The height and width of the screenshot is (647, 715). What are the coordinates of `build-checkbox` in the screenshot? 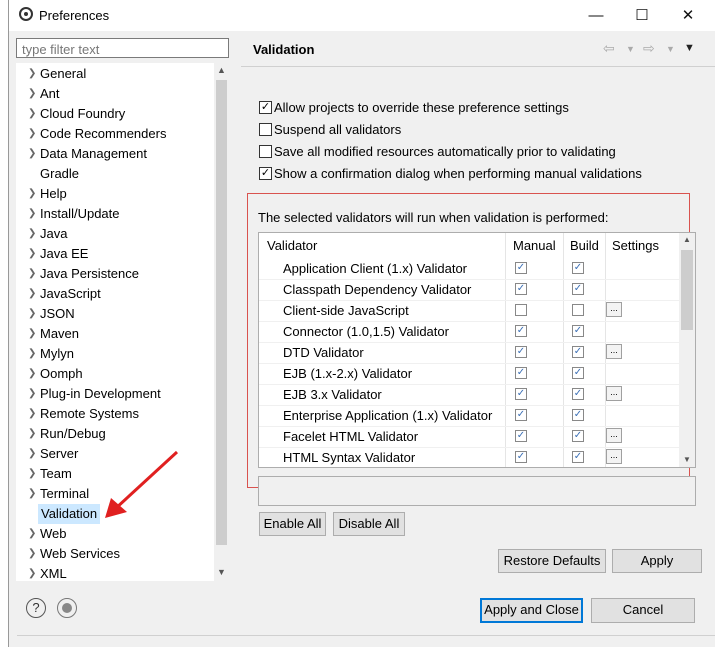 It's located at (578, 310).